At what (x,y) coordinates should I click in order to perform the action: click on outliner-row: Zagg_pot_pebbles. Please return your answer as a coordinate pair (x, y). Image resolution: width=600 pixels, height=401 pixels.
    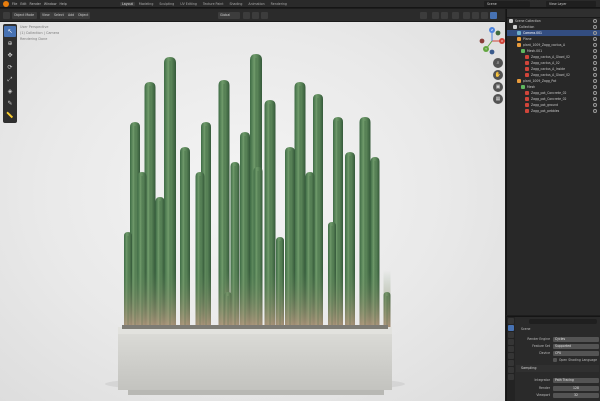
    Looking at the image, I should click on (553, 111).